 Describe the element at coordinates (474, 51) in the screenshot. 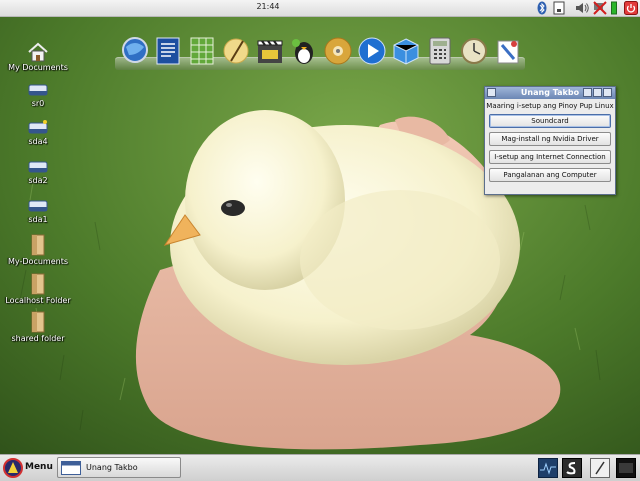

I see `clock-settings-icon` at that location.